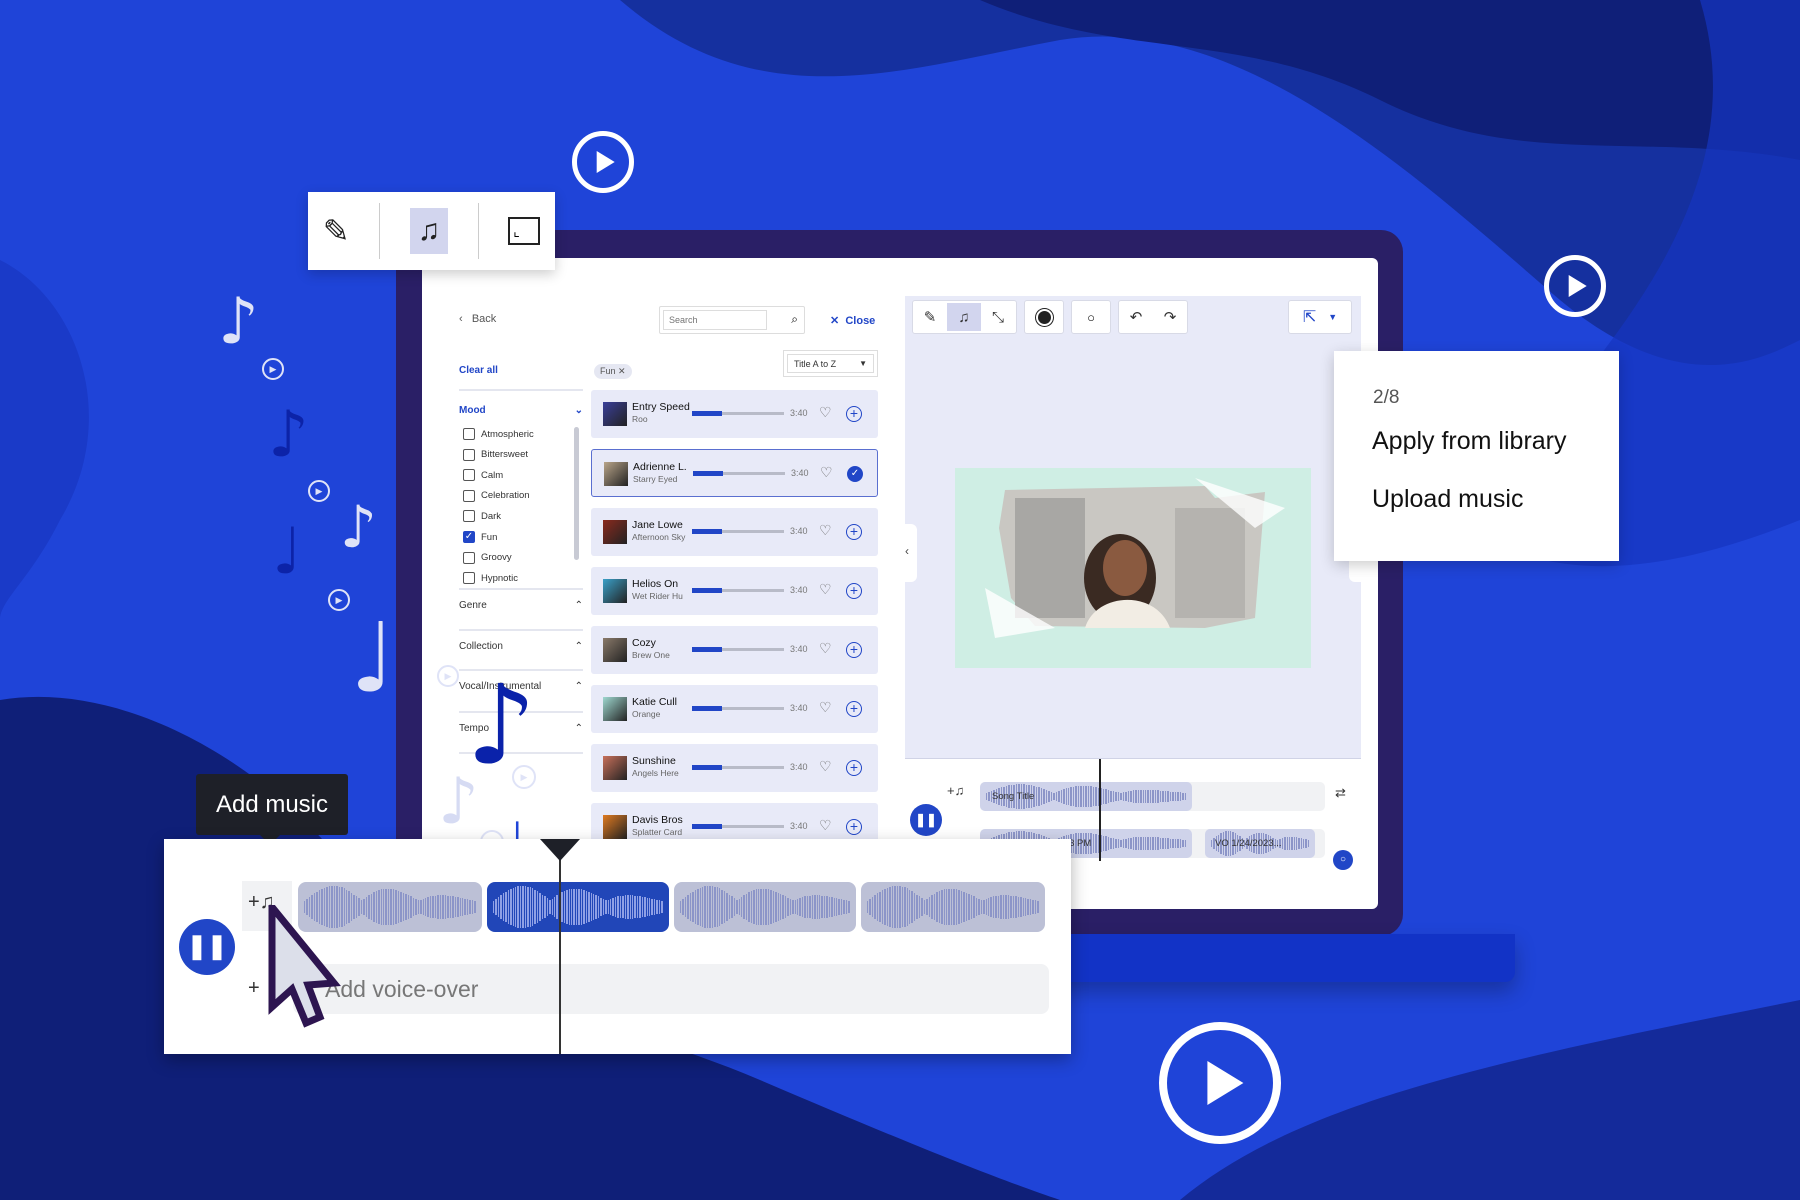 This screenshot has width=1800, height=1200. What do you see at coordinates (576, 493) in the screenshot?
I see `filter-scrollbar` at bounding box center [576, 493].